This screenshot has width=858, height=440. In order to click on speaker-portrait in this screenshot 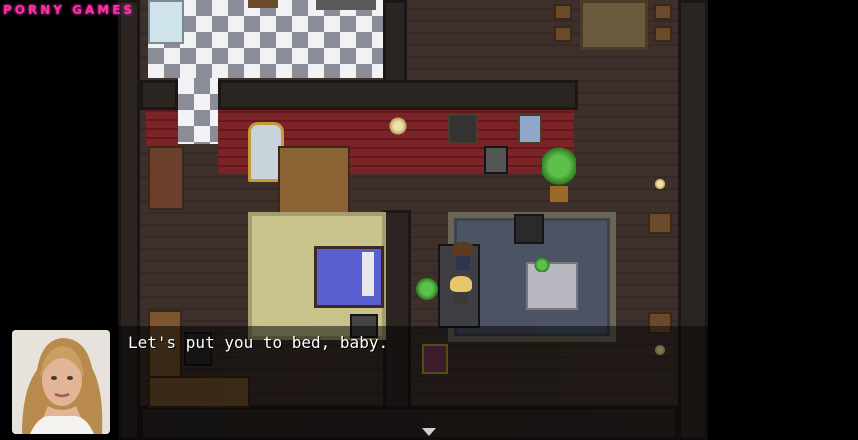, I will do `click(61, 382)`.